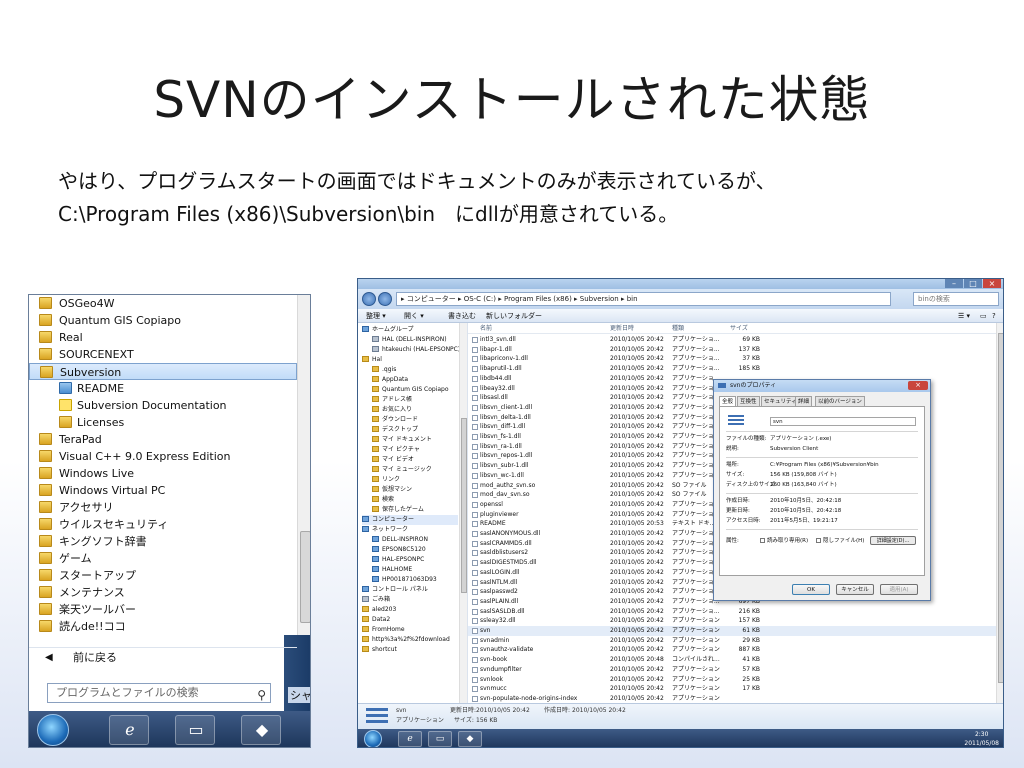 Image resolution: width=1024 pixels, height=768 pixels. Describe the element at coordinates (733, 631) in the screenshot. I see `file-row: svn 2010/10/05 20:42 アプリケーション 61 KB` at that location.